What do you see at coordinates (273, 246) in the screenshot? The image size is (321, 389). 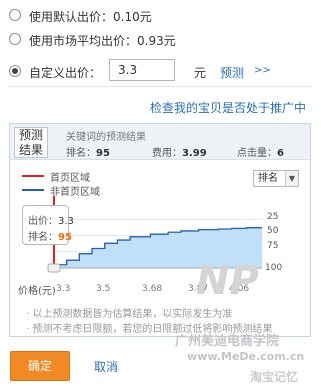 I see `y-tick-label: 75` at bounding box center [273, 246].